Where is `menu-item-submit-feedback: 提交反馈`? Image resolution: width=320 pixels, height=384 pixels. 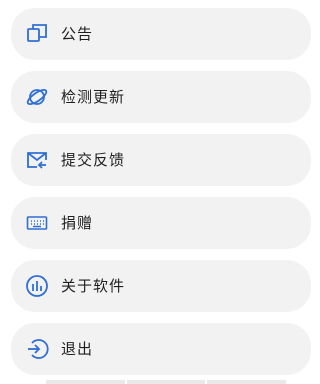 menu-item-submit-feedback: 提交反馈 is located at coordinates (161, 160).